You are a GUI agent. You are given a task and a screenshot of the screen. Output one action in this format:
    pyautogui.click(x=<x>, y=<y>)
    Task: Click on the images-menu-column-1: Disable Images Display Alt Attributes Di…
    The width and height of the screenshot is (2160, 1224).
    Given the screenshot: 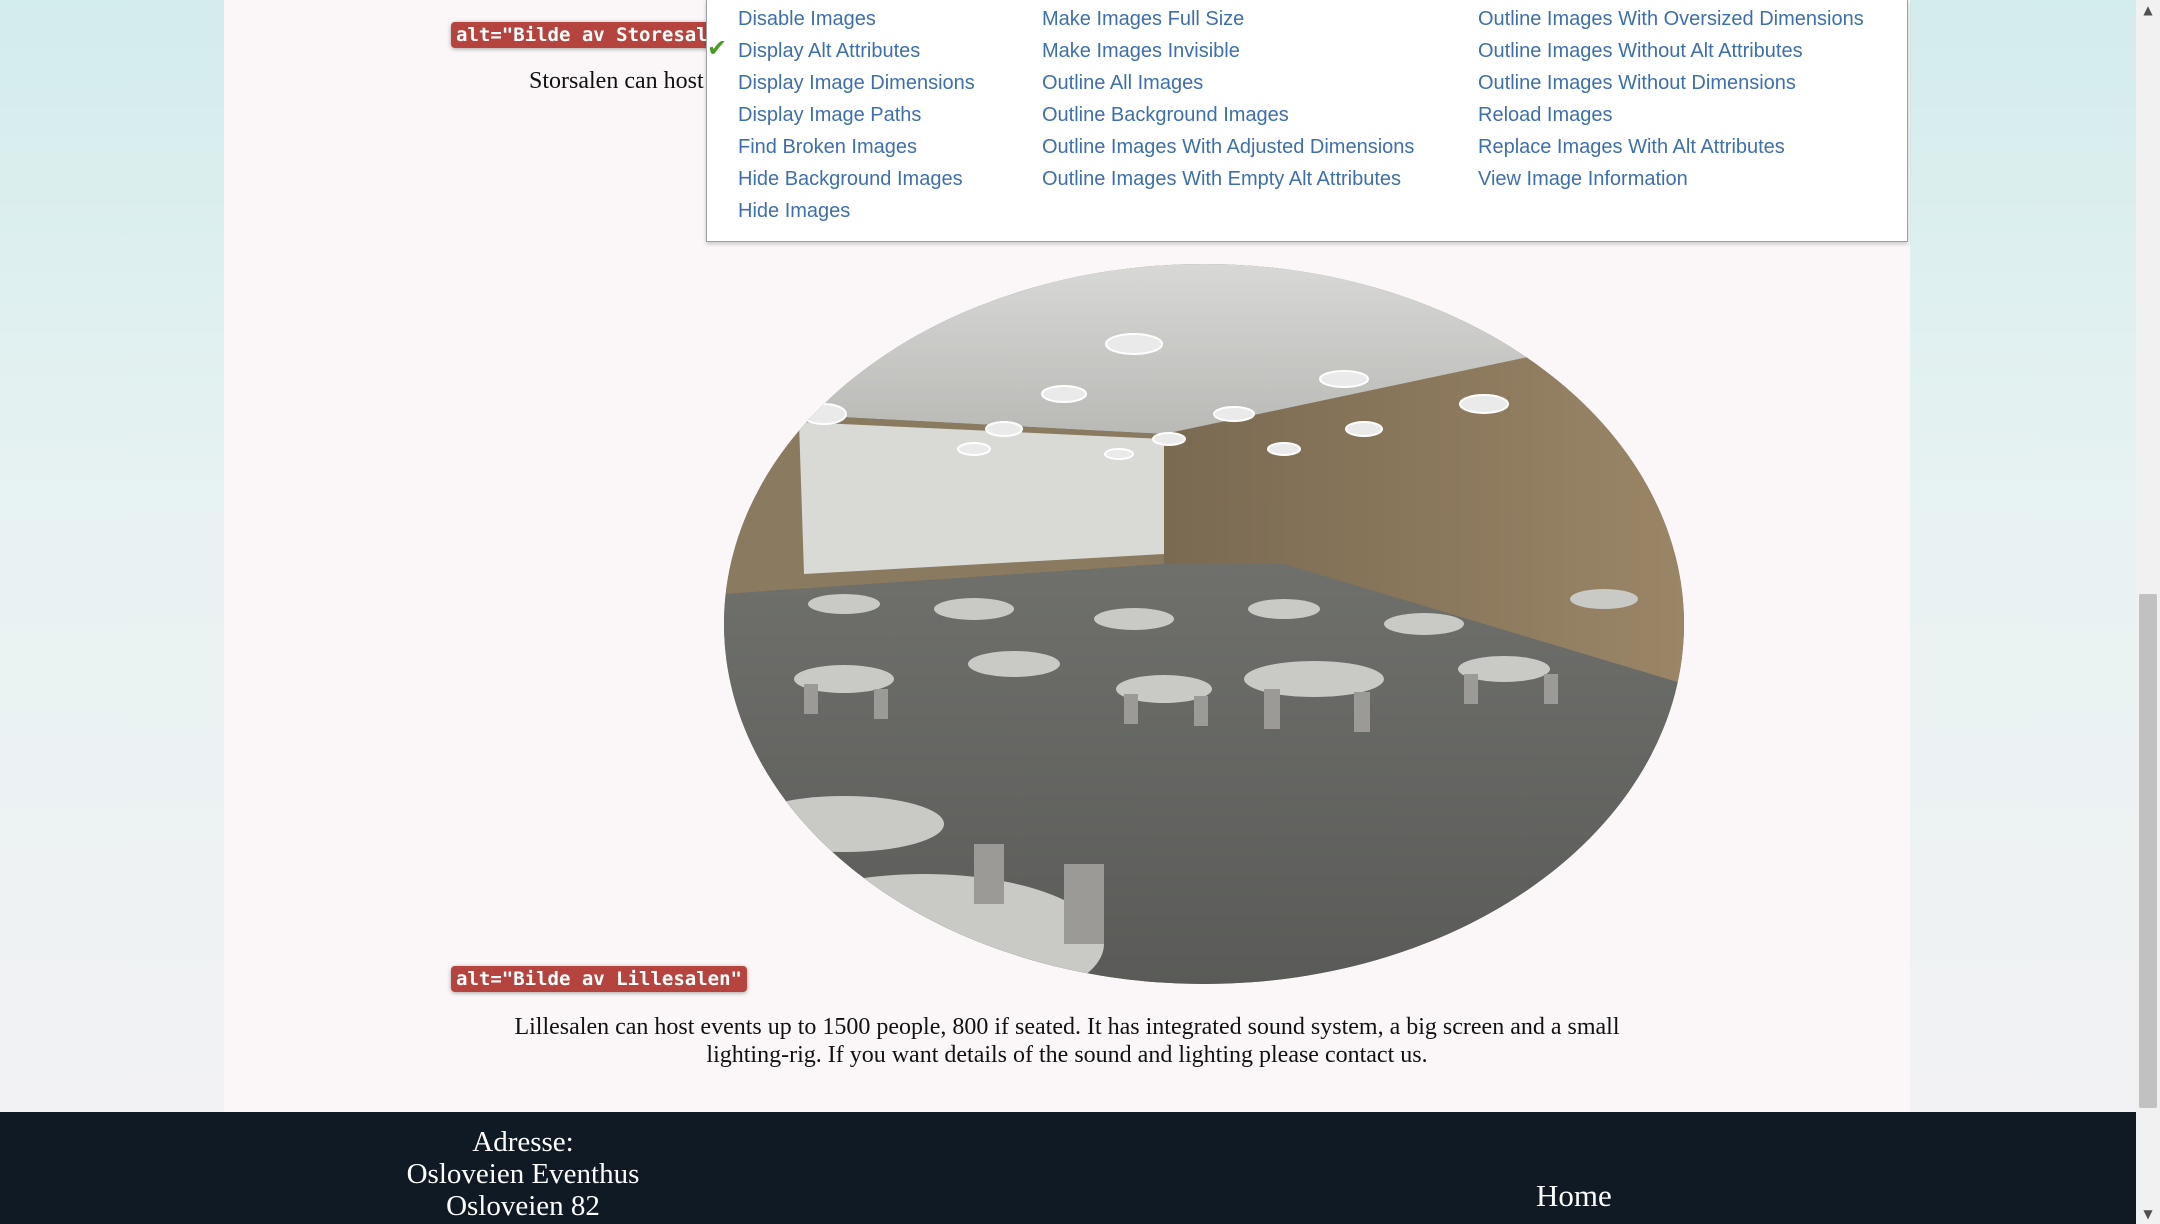 What is the action you would take?
    pyautogui.click(x=856, y=118)
    